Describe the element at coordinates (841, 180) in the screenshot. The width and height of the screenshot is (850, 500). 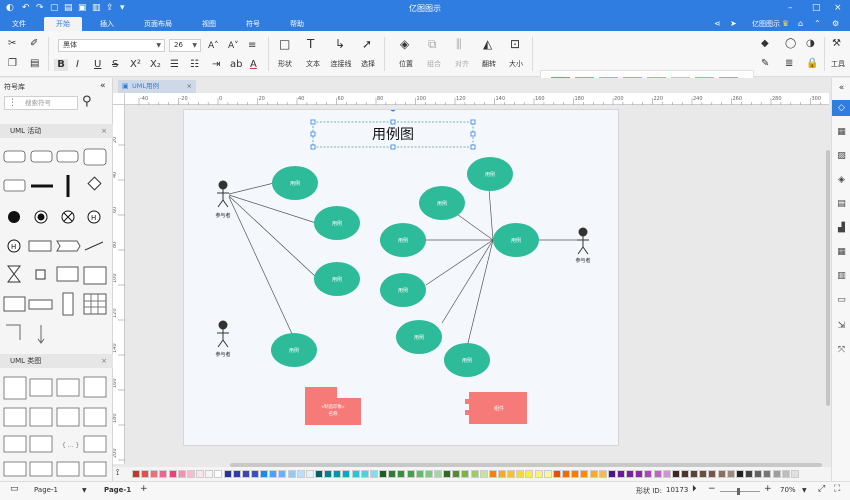
I see `layers-icon: ◈` at that location.